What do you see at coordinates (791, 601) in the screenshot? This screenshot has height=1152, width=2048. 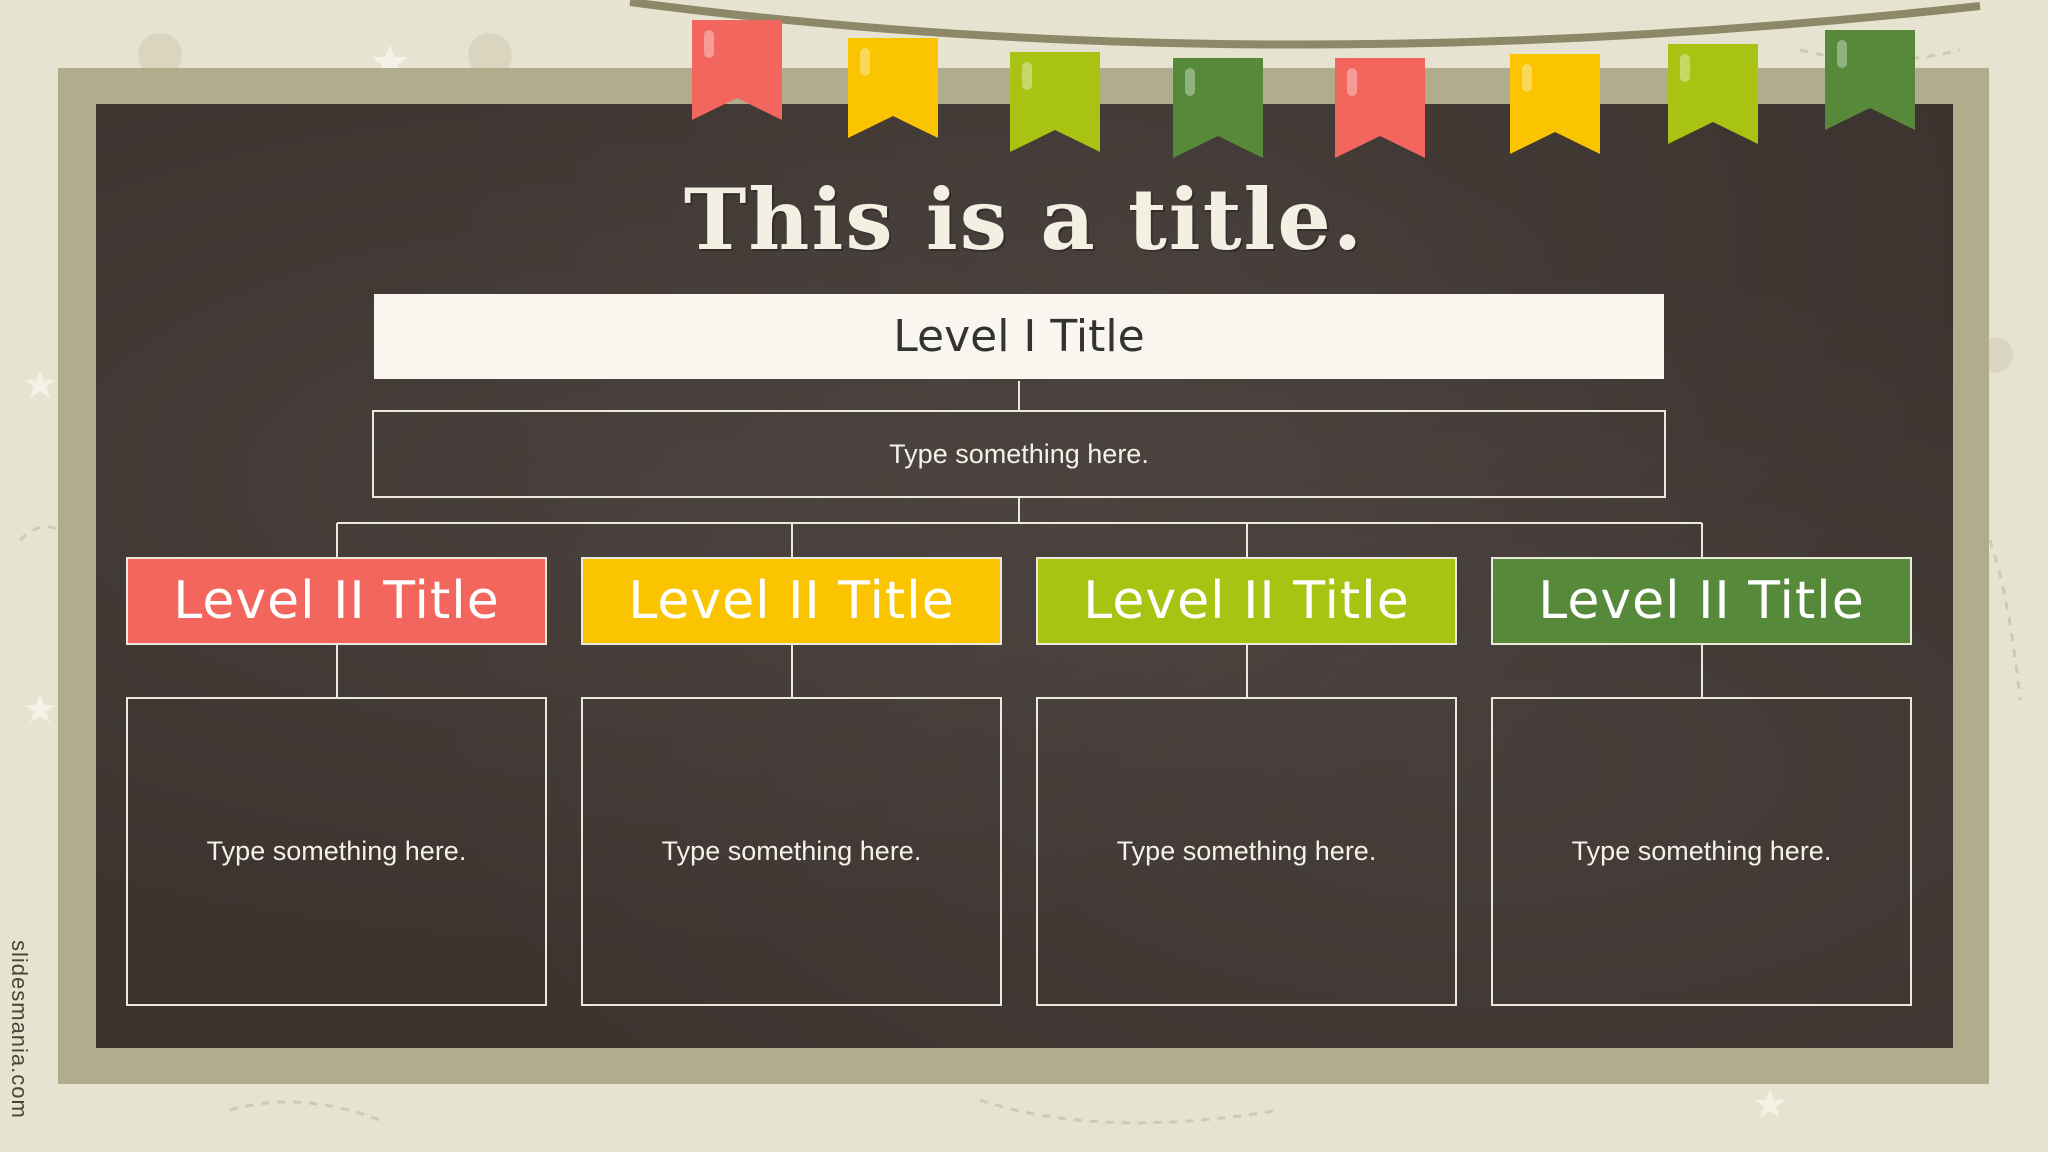 I see `level2-title-box-2: Level II Title` at bounding box center [791, 601].